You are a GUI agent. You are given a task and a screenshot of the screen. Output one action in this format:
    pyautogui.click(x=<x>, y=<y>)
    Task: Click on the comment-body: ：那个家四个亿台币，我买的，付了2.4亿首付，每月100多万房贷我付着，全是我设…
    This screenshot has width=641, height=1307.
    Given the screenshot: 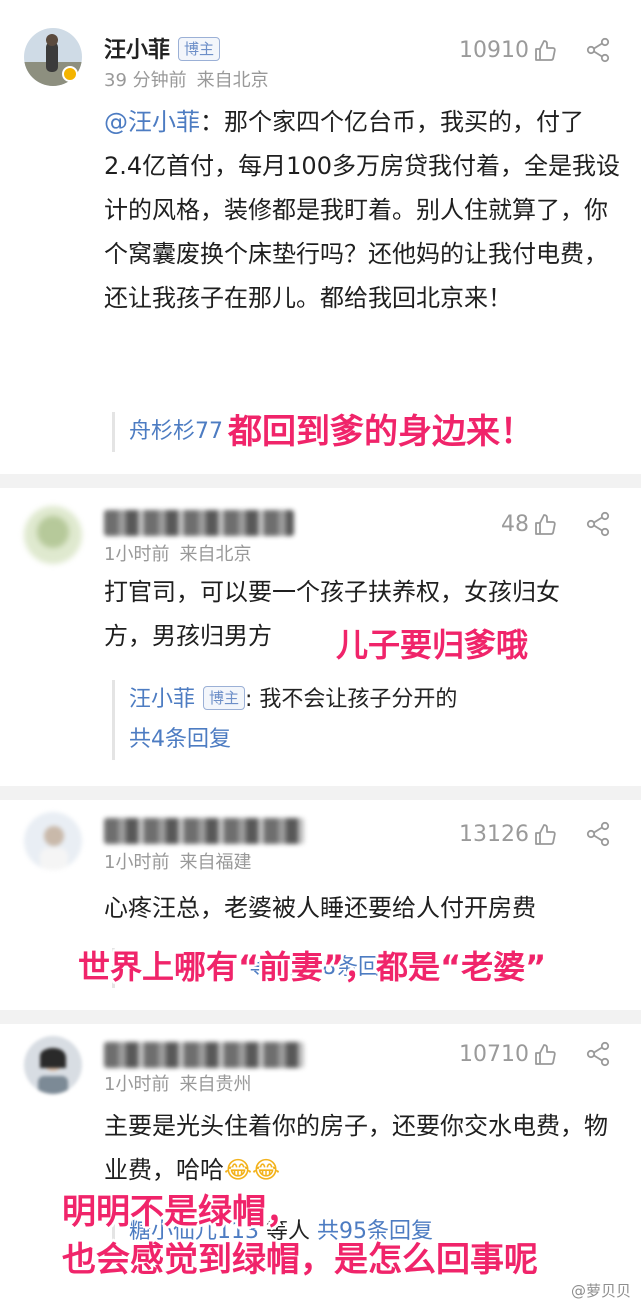 What is the action you would take?
    pyautogui.click(x=362, y=210)
    